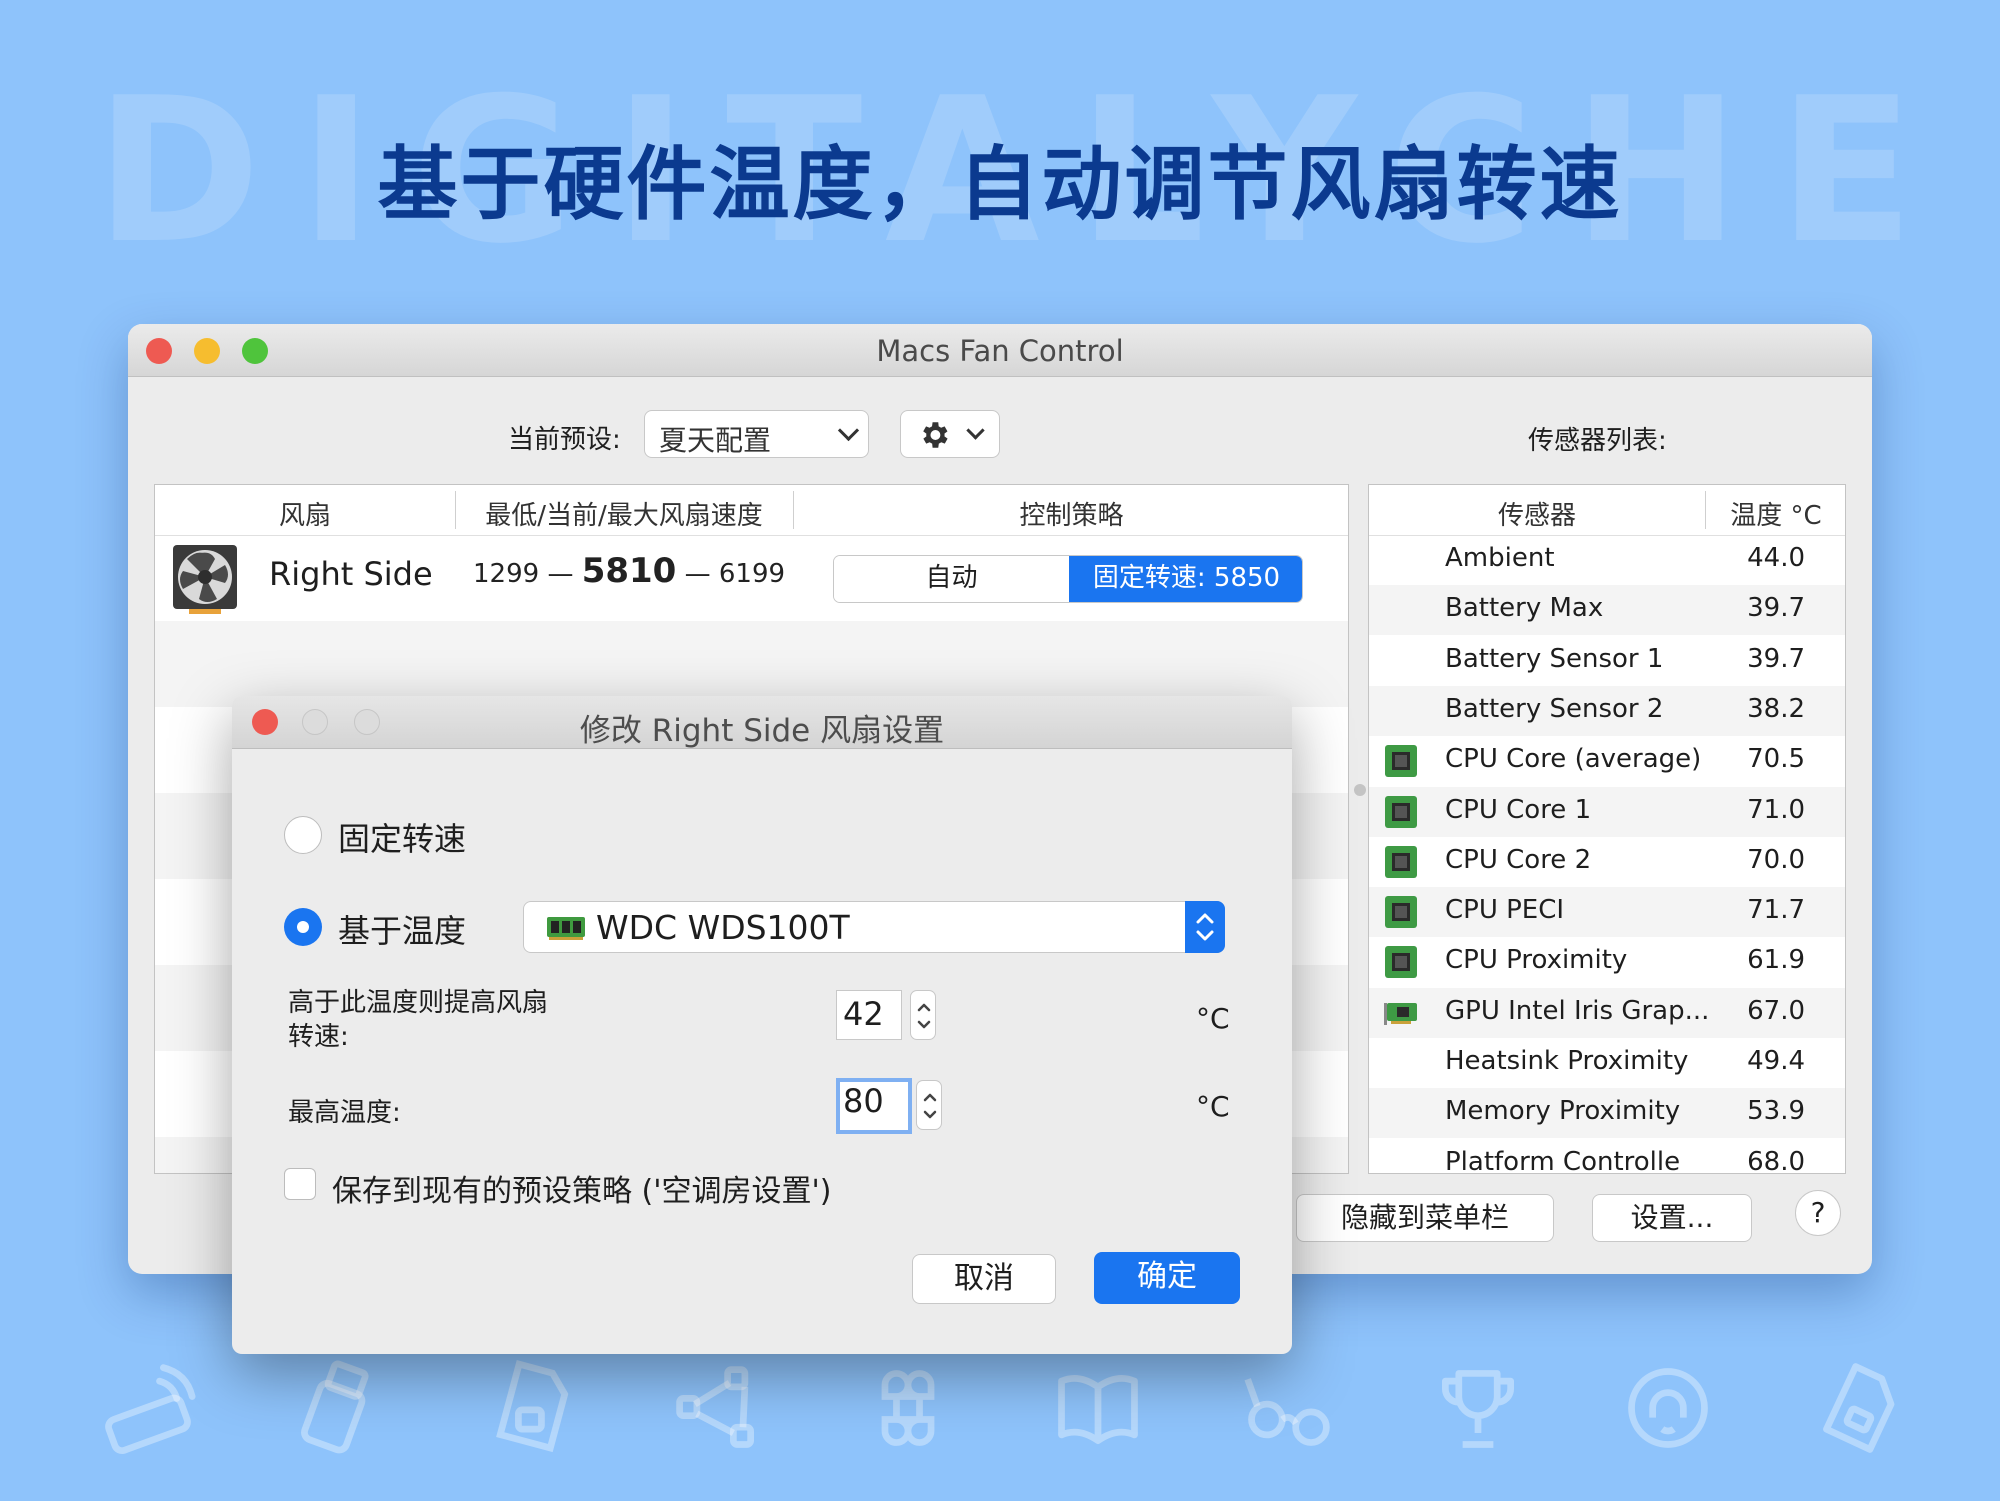 Image resolution: width=2000 pixels, height=1501 pixels. I want to click on locked-file-icon, so click(532, 1406).